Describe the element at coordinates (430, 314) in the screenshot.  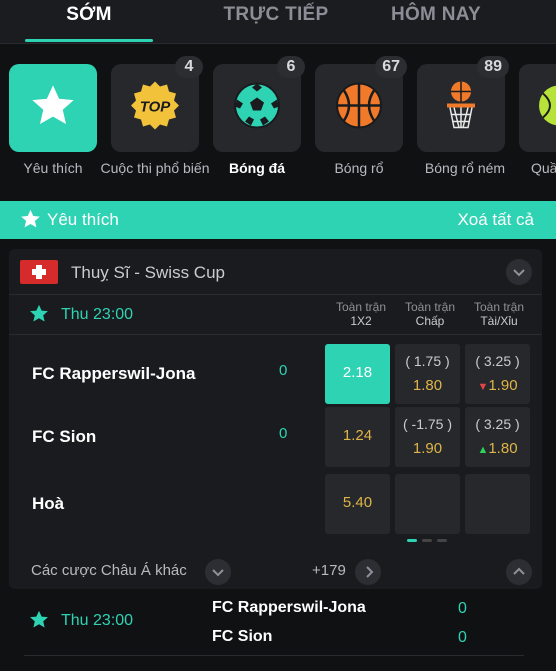
I see `column-header-handicap: Toàn trận Chấp` at that location.